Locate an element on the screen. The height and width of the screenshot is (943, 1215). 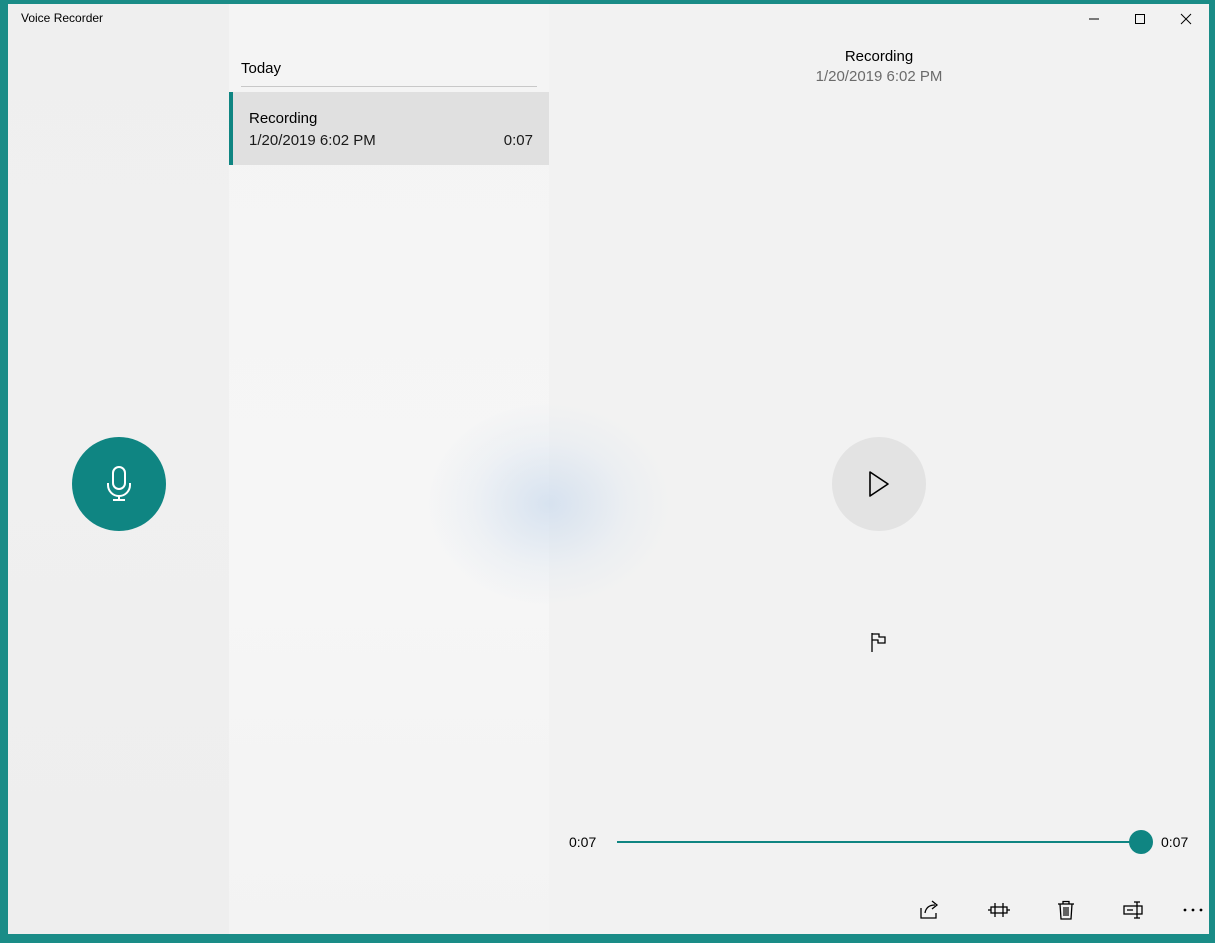
playback-title: Recording is located at coordinates (879, 56).